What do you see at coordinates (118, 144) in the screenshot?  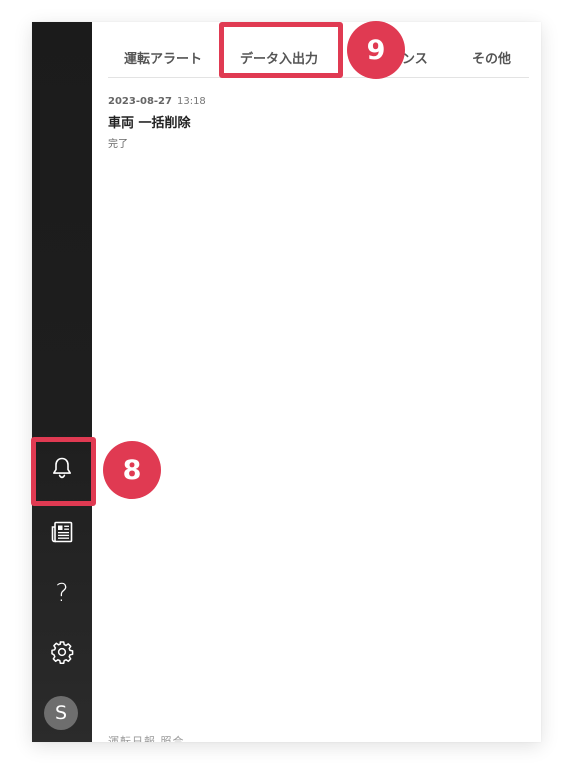 I see `notification-status: 完了` at bounding box center [118, 144].